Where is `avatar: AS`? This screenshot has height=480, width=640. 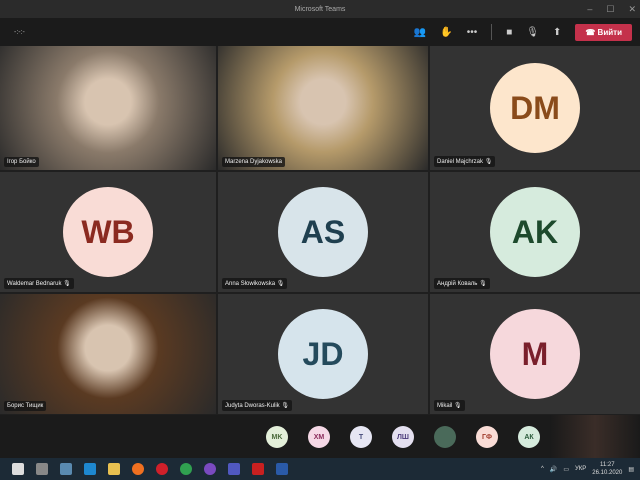 avatar: AS is located at coordinates (323, 232).